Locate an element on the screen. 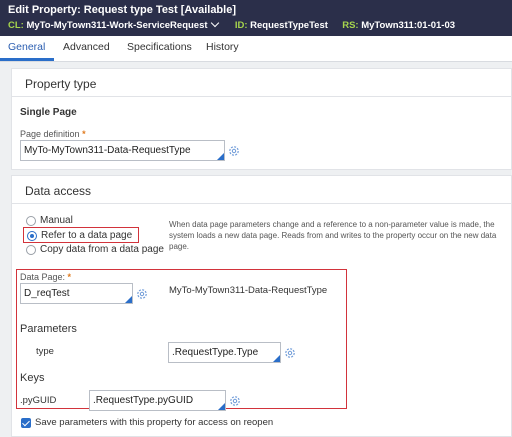 The height and width of the screenshot is (437, 512). data-access-header: Data access is located at coordinates (261, 190).